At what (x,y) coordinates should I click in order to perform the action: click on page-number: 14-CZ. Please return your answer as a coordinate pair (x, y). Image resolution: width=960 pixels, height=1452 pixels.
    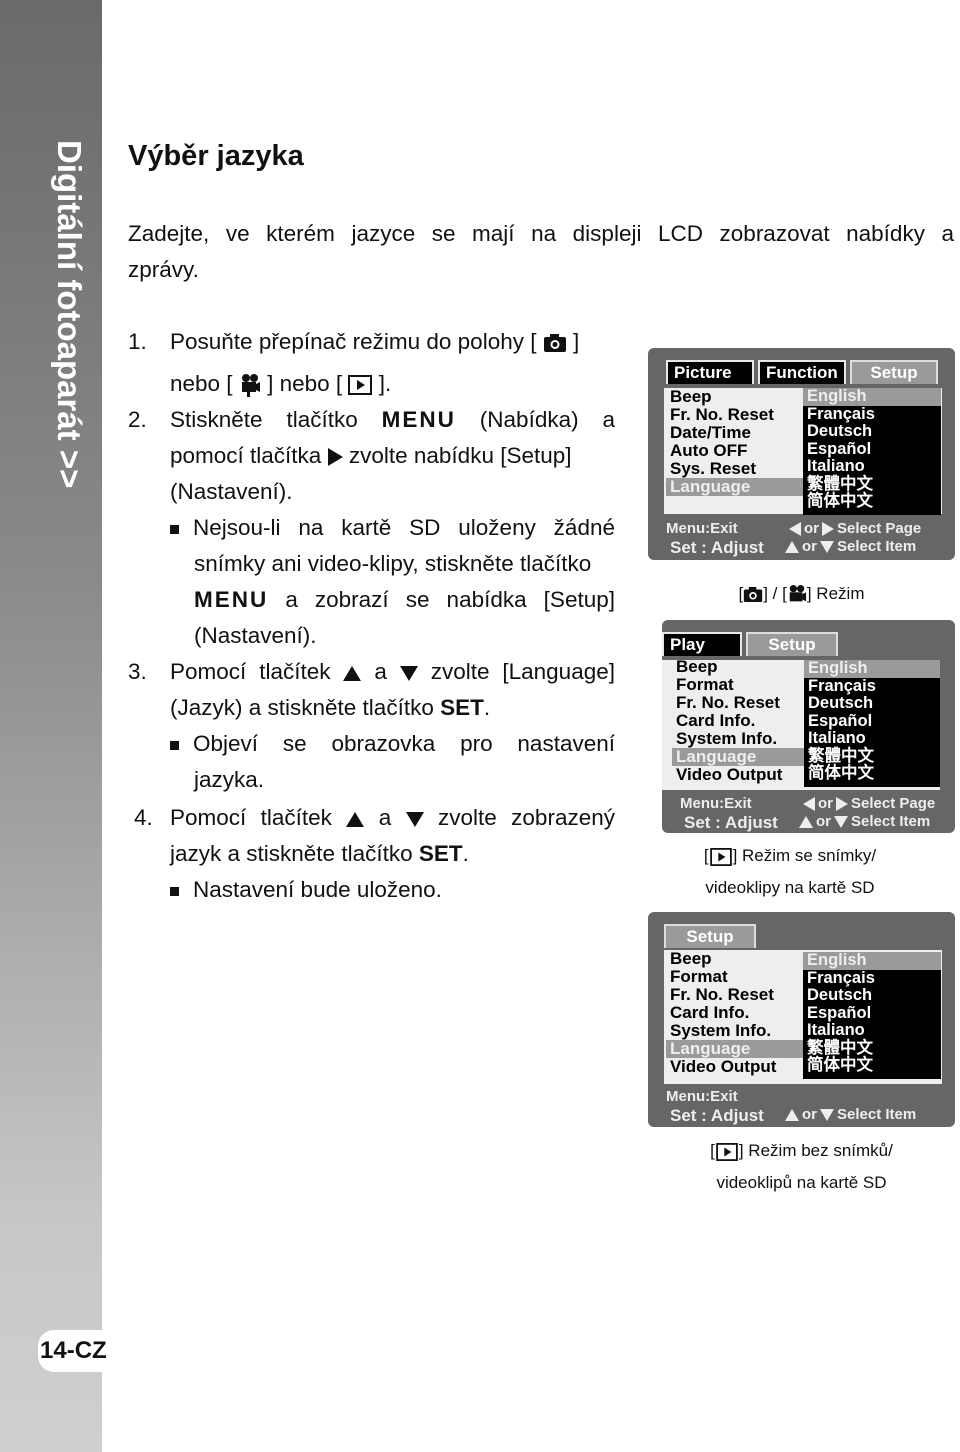
    Looking at the image, I should click on (75, 1351).